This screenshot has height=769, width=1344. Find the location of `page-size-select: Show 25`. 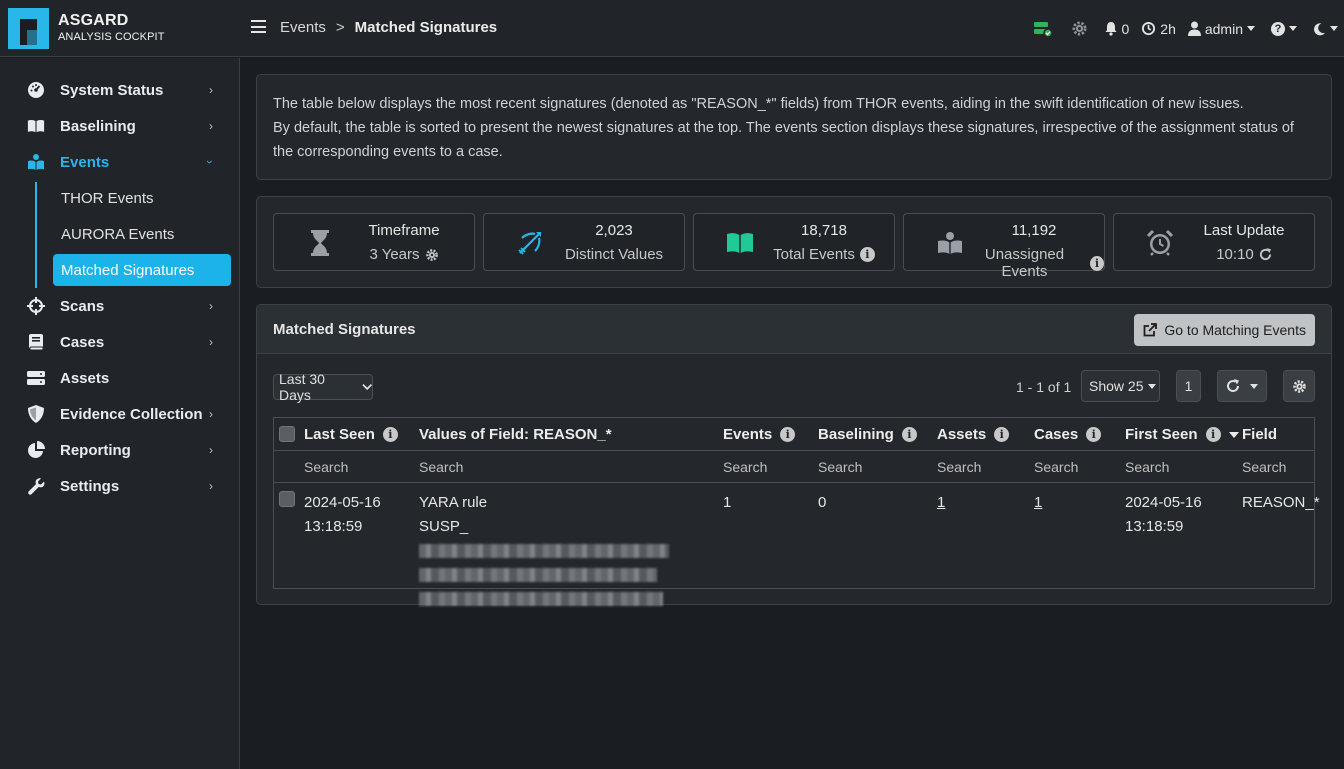

page-size-select: Show 25 is located at coordinates (1120, 386).